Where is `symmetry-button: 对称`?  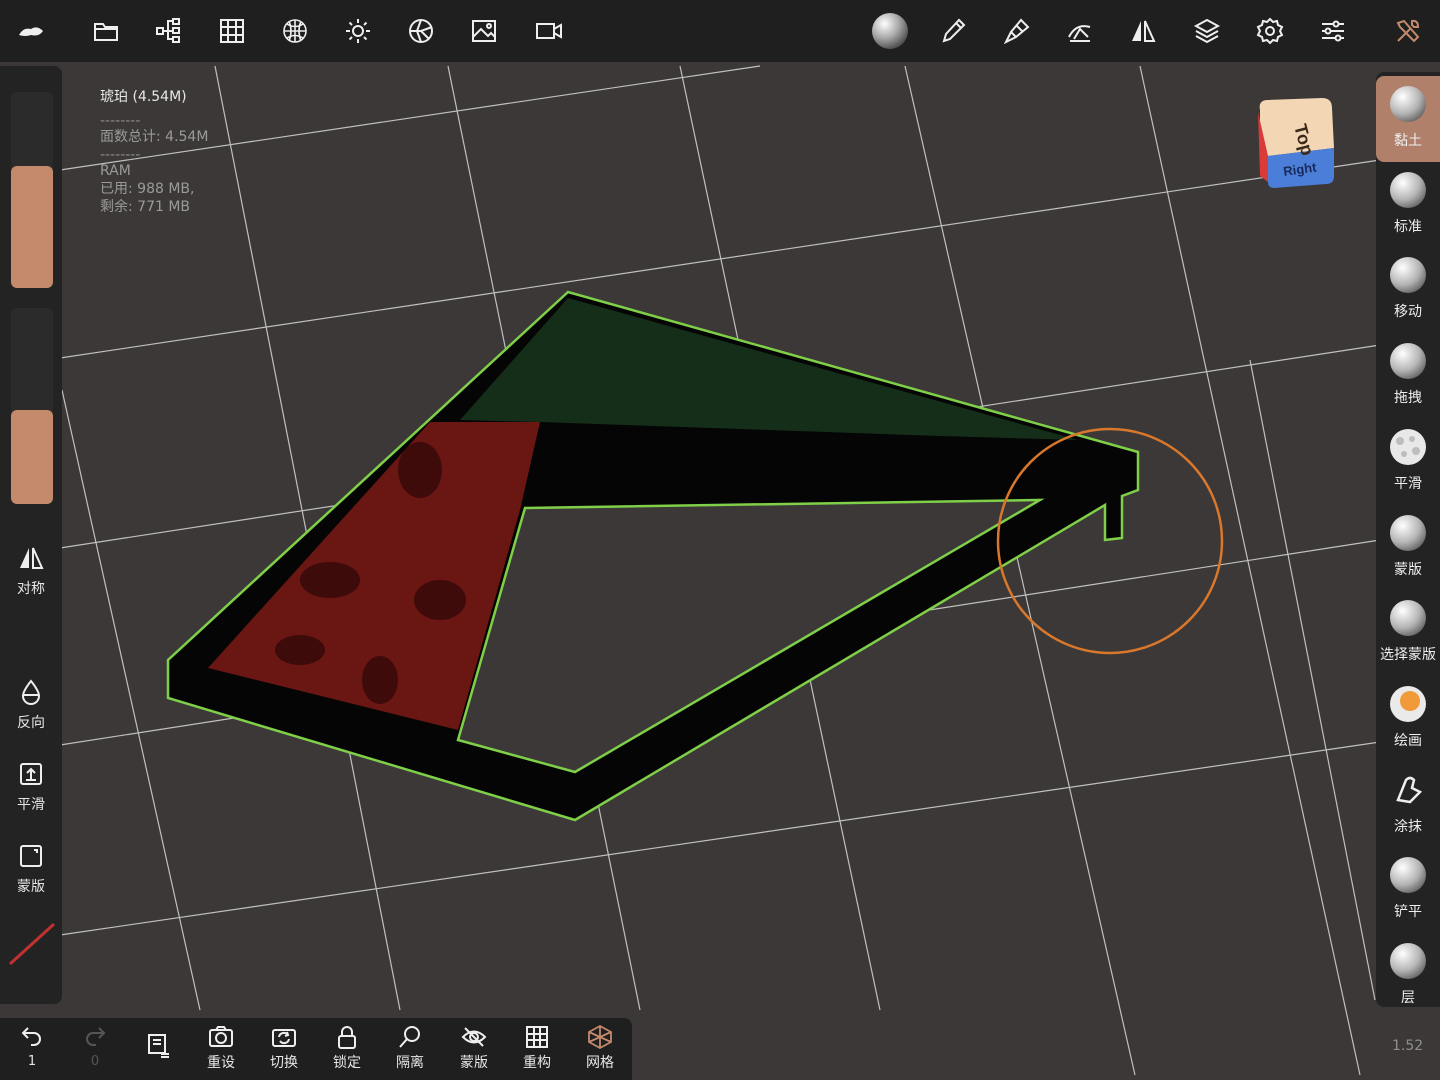
symmetry-button: 对称 is located at coordinates (31, 571).